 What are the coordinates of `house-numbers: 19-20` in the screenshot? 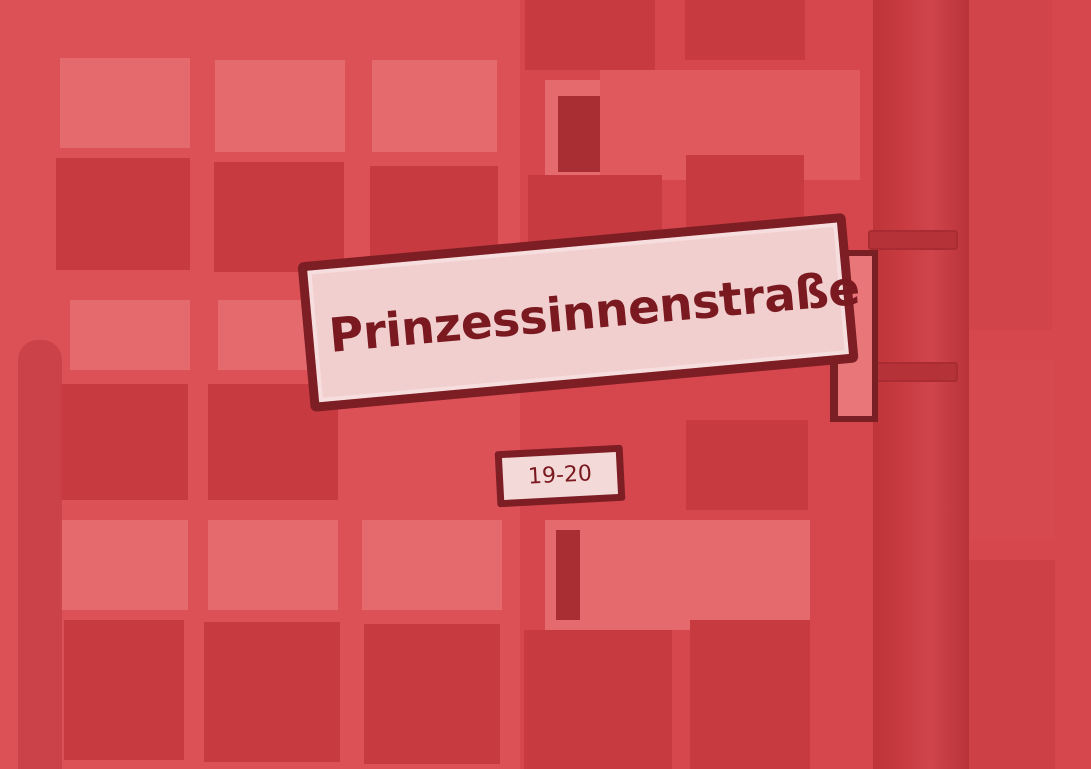 It's located at (560, 475).